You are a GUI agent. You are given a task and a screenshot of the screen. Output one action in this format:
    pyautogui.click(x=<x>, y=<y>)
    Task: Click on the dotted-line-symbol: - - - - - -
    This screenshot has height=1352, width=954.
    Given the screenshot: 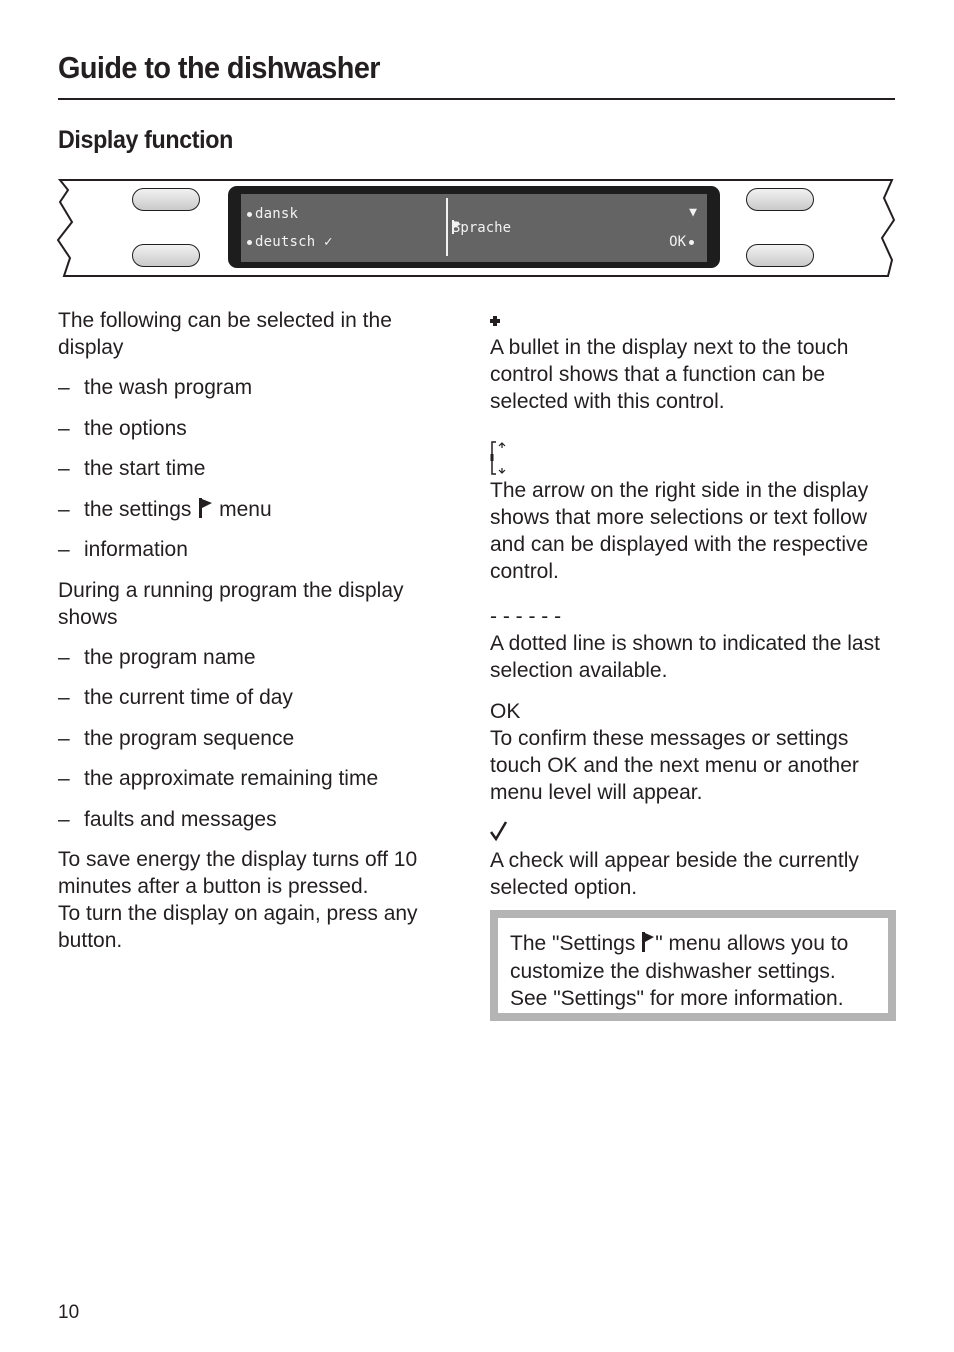 What is the action you would take?
    pyautogui.click(x=526, y=616)
    